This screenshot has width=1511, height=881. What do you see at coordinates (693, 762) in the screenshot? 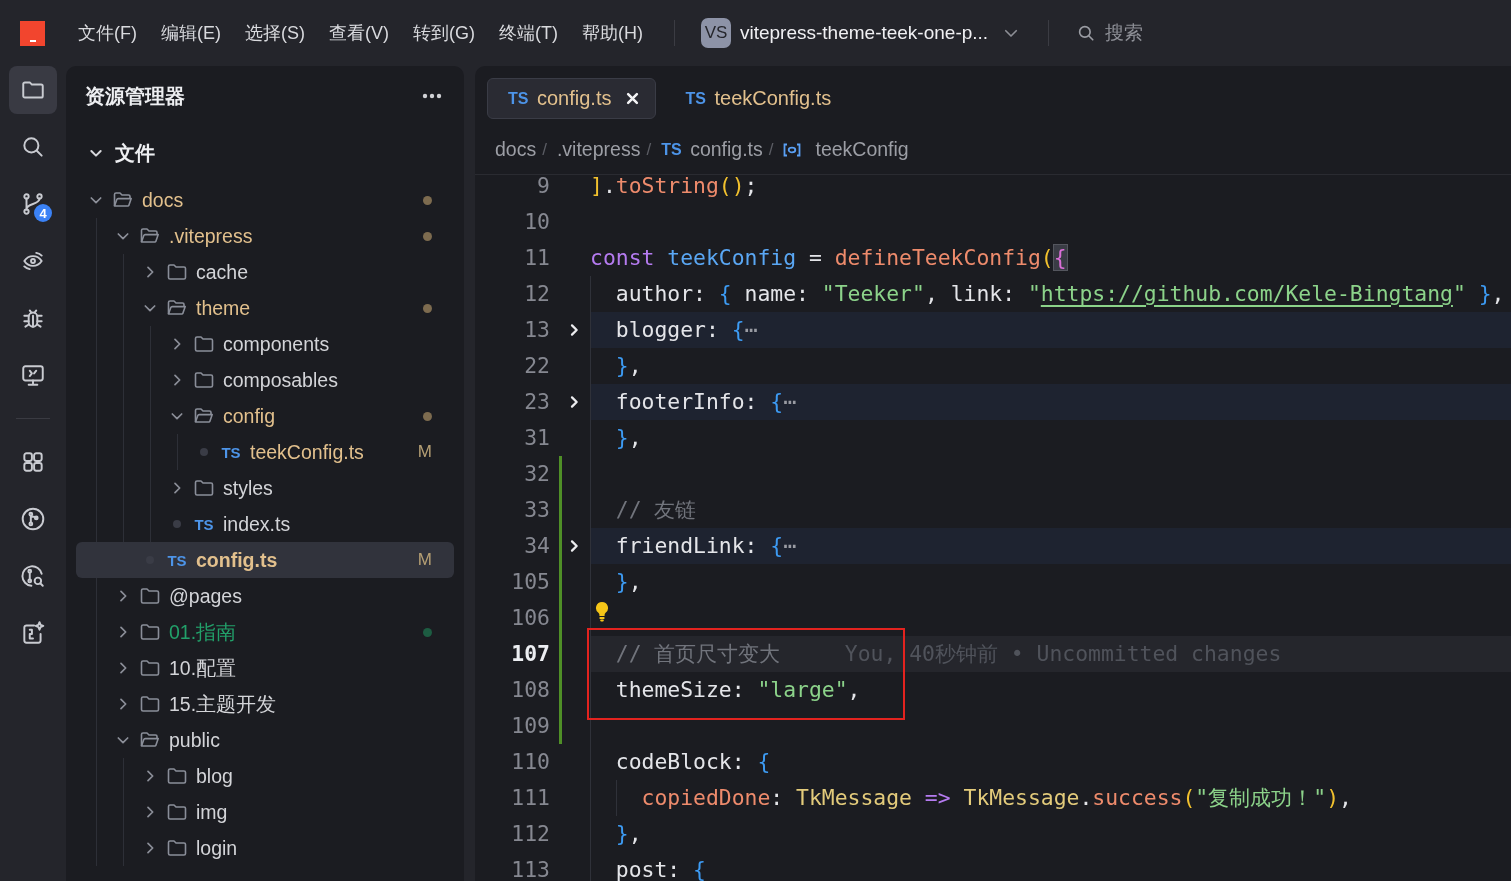
I see `code-line: codeBlock: {` at bounding box center [693, 762].